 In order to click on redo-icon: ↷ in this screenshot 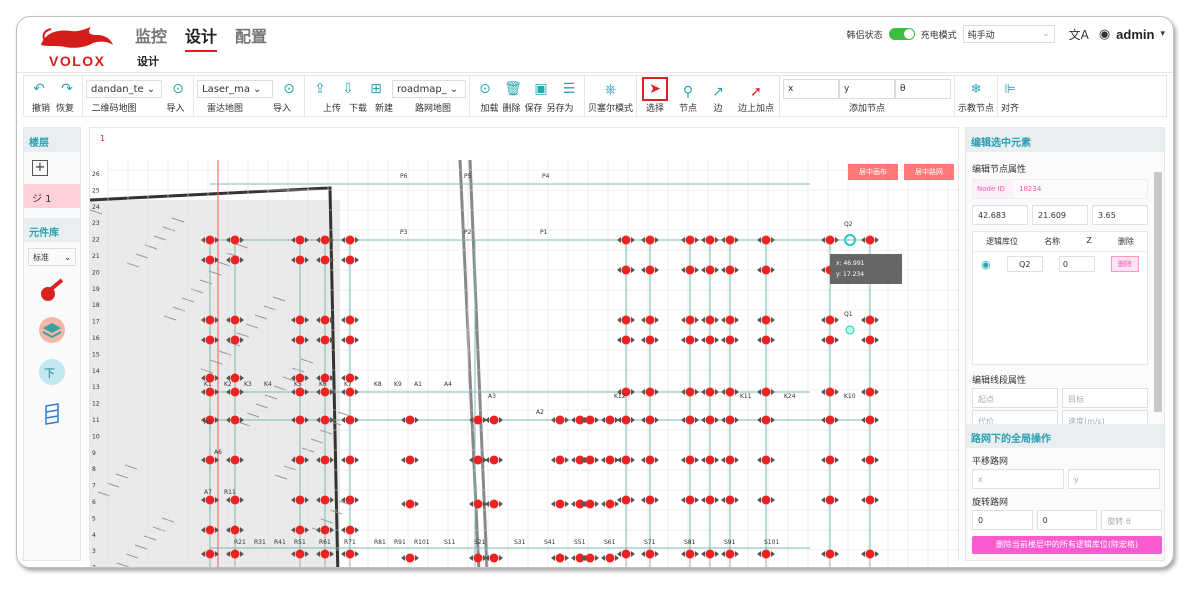, I will do `click(67, 89)`.